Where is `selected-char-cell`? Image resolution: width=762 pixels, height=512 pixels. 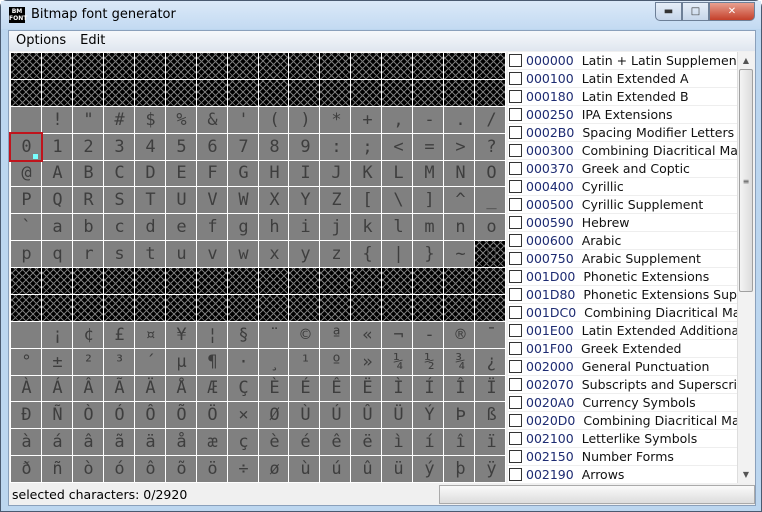 selected-char-cell is located at coordinates (26, 146).